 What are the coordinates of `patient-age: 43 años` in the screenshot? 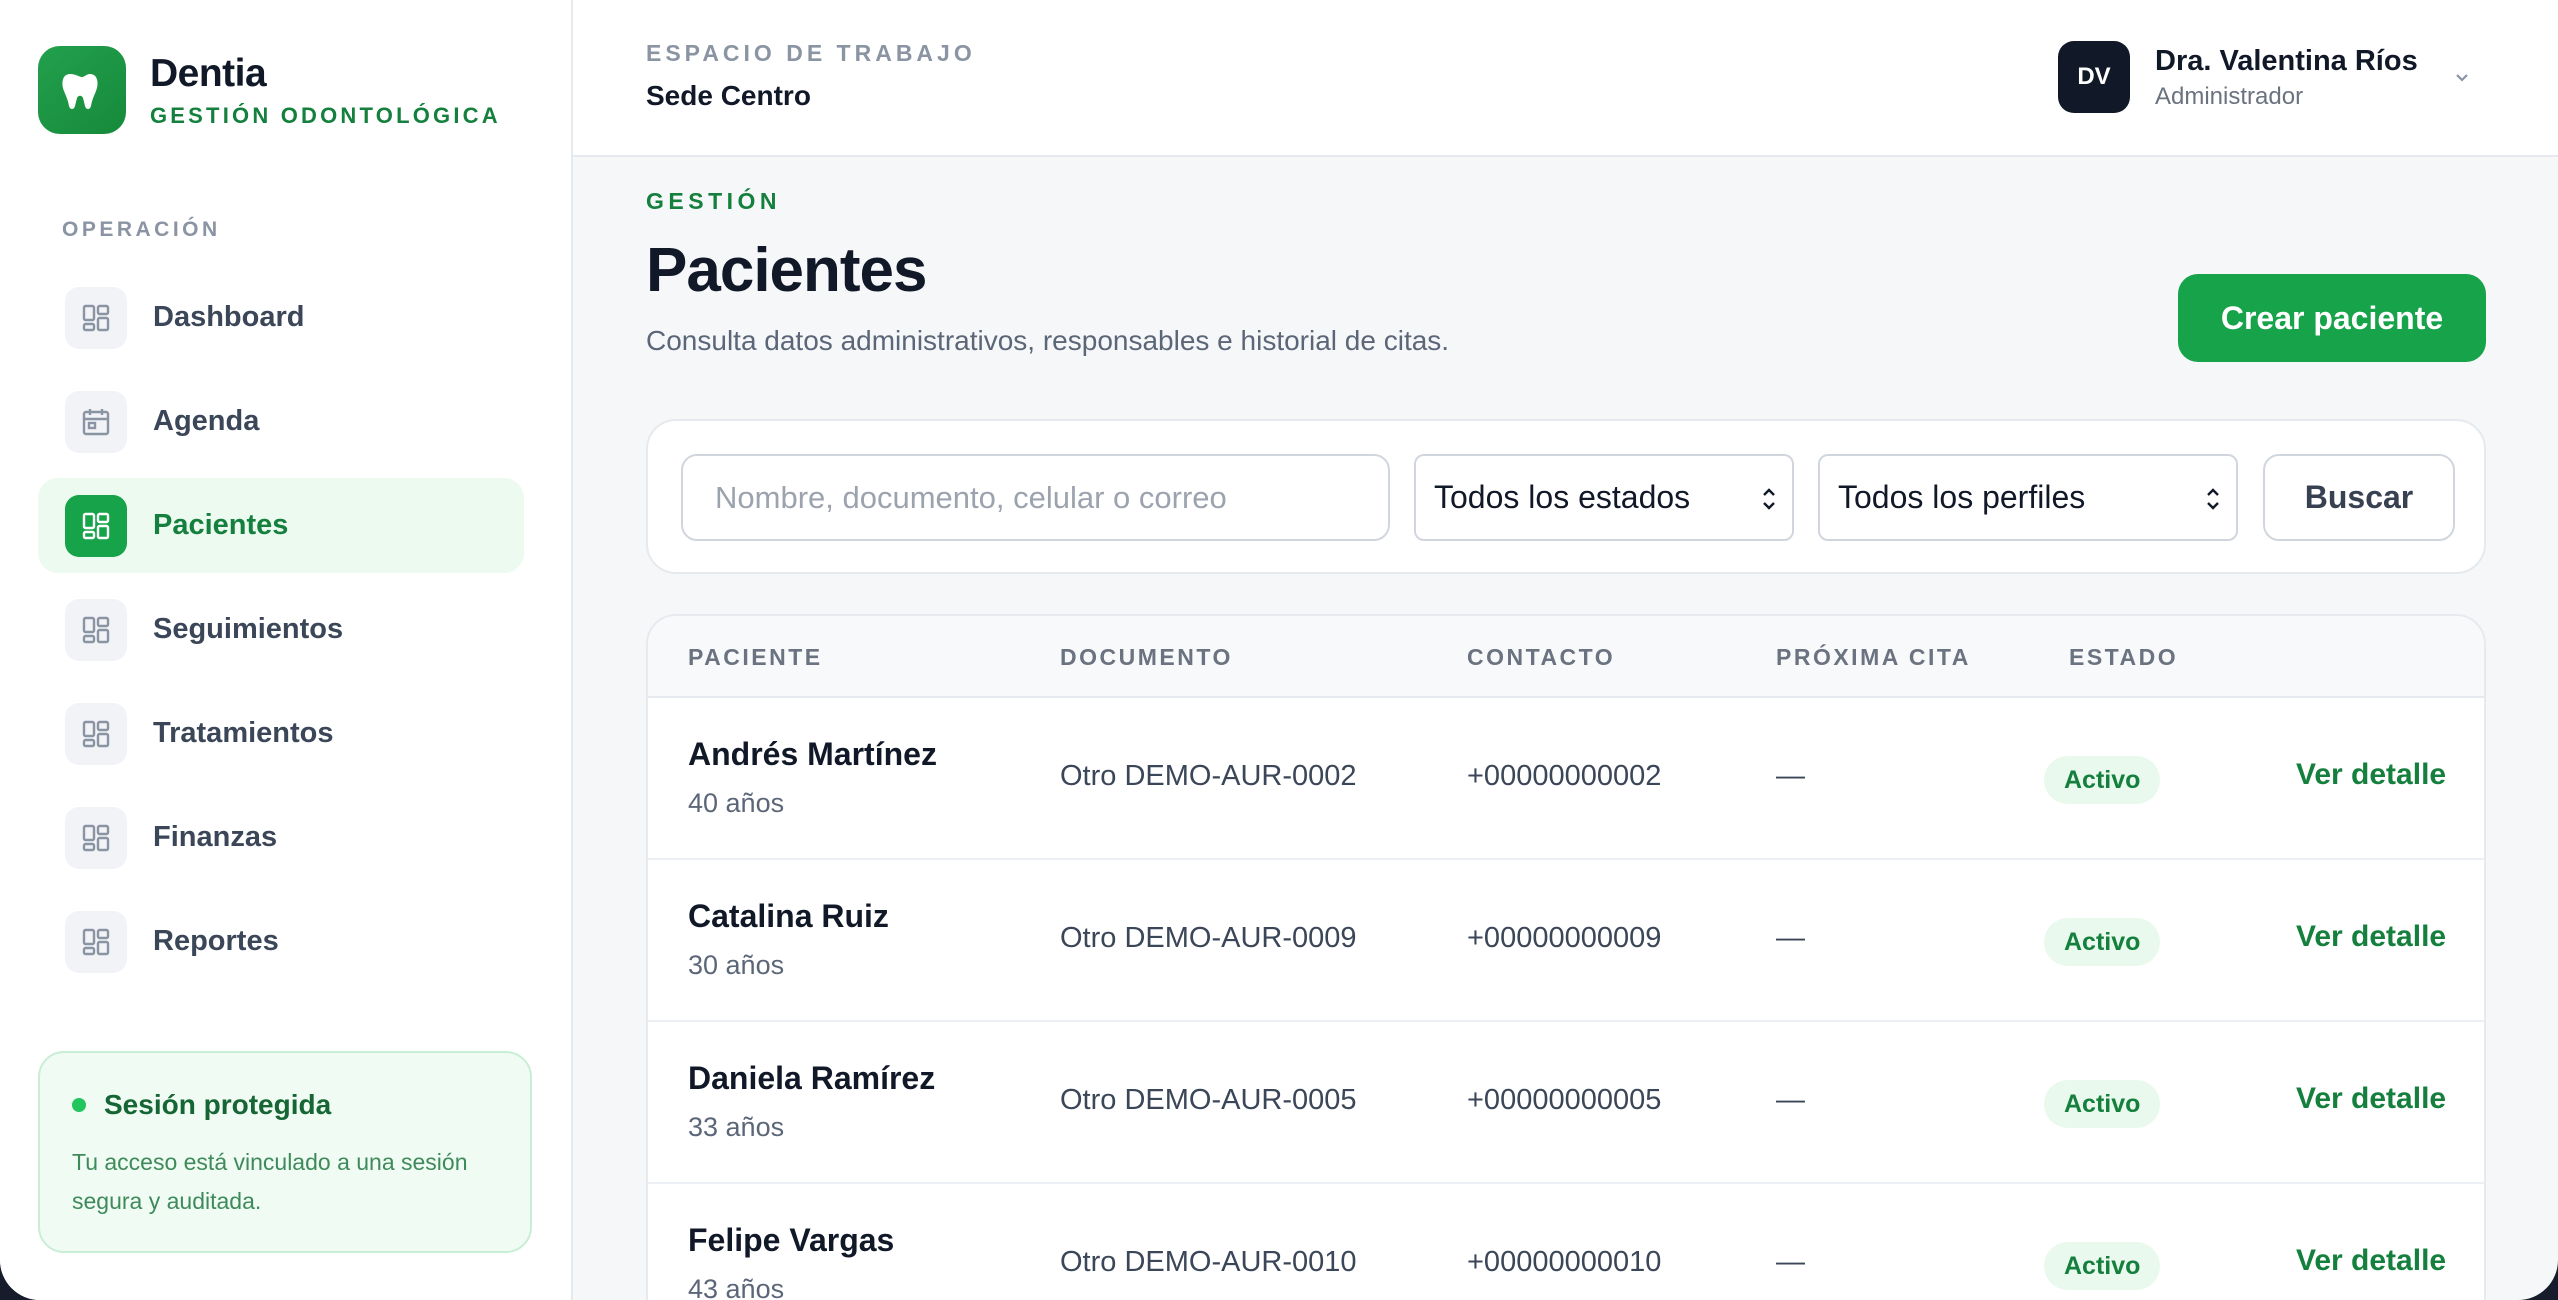 It's located at (736, 1287).